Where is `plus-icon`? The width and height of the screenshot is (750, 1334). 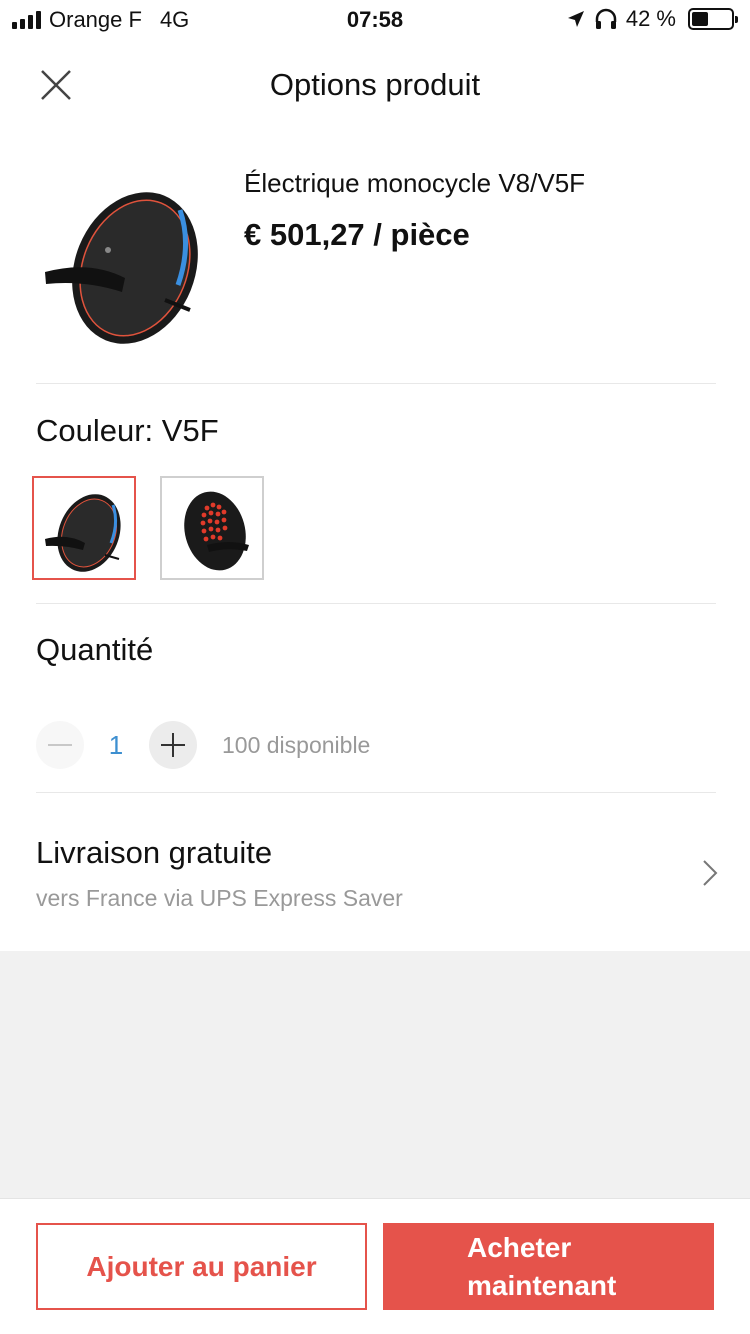
plus-icon is located at coordinates (173, 745).